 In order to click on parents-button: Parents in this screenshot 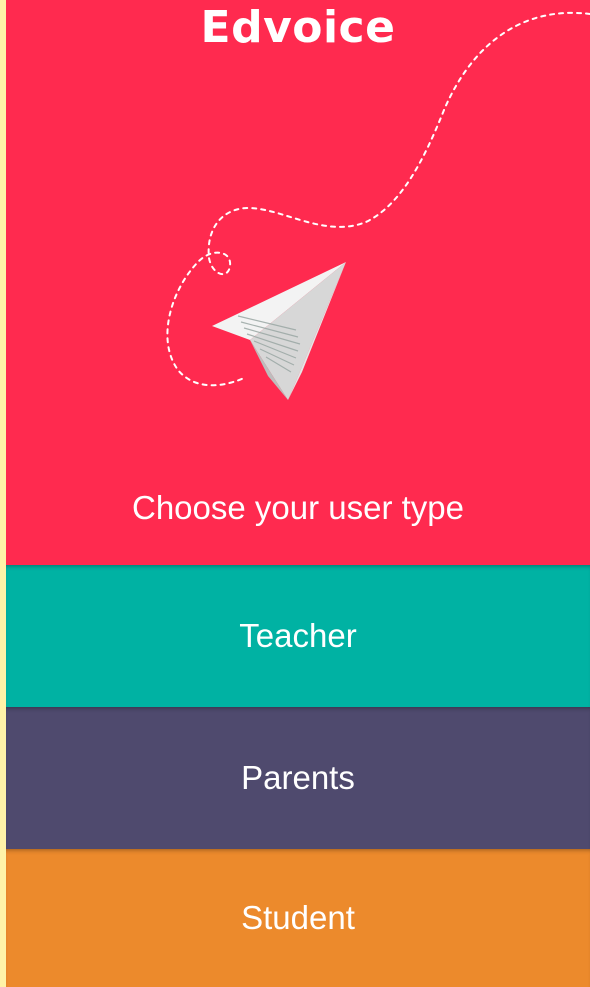, I will do `click(298, 778)`.